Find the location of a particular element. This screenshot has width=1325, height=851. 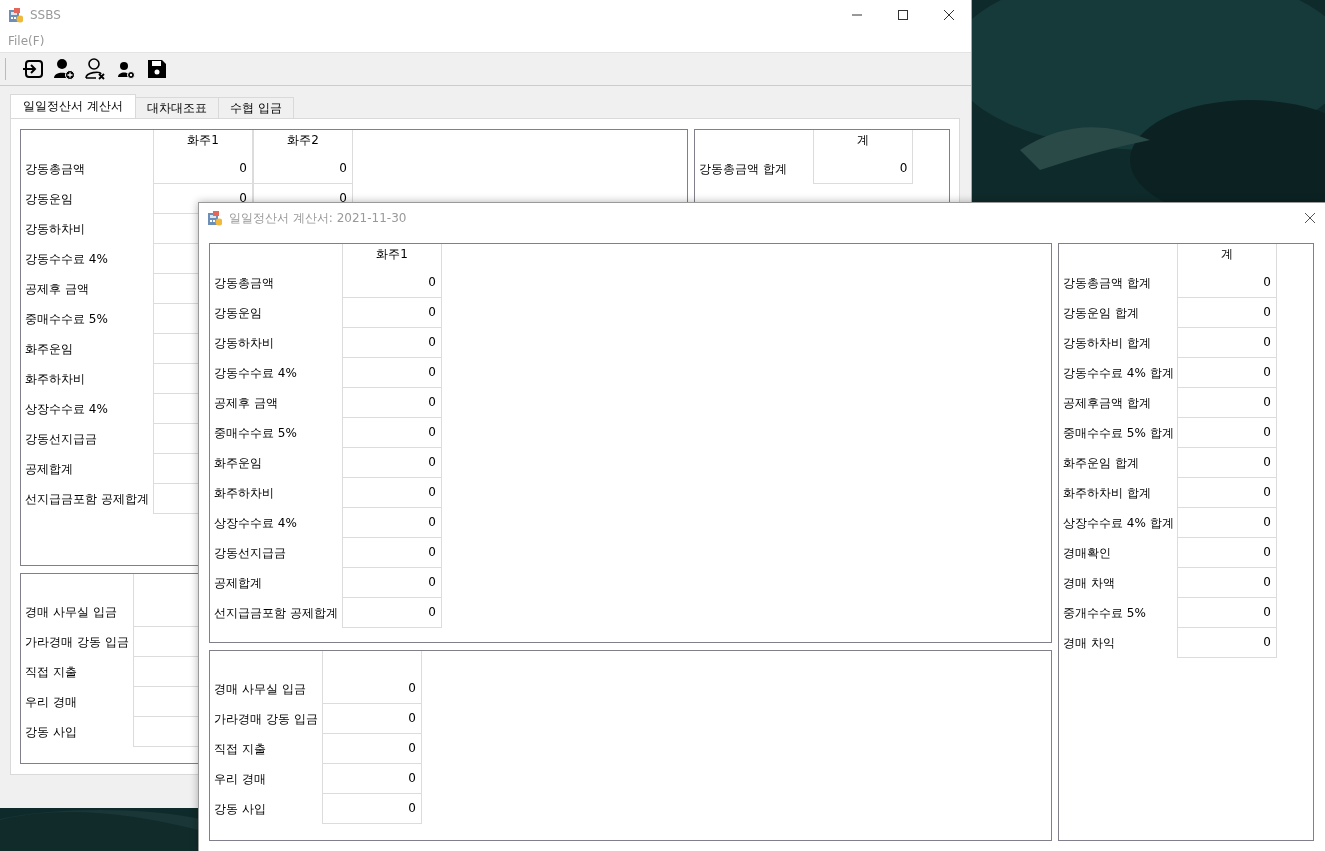

row-label: 화주운임 합계 is located at coordinates (1101, 463).